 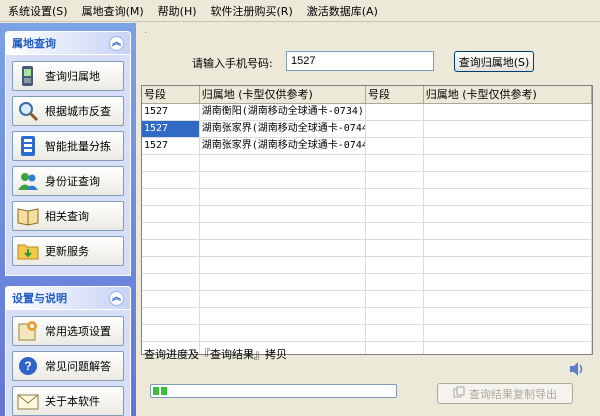 What do you see at coordinates (68, 43) in the screenshot?
I see `group-header-area-query: 属地查询 ︽` at bounding box center [68, 43].